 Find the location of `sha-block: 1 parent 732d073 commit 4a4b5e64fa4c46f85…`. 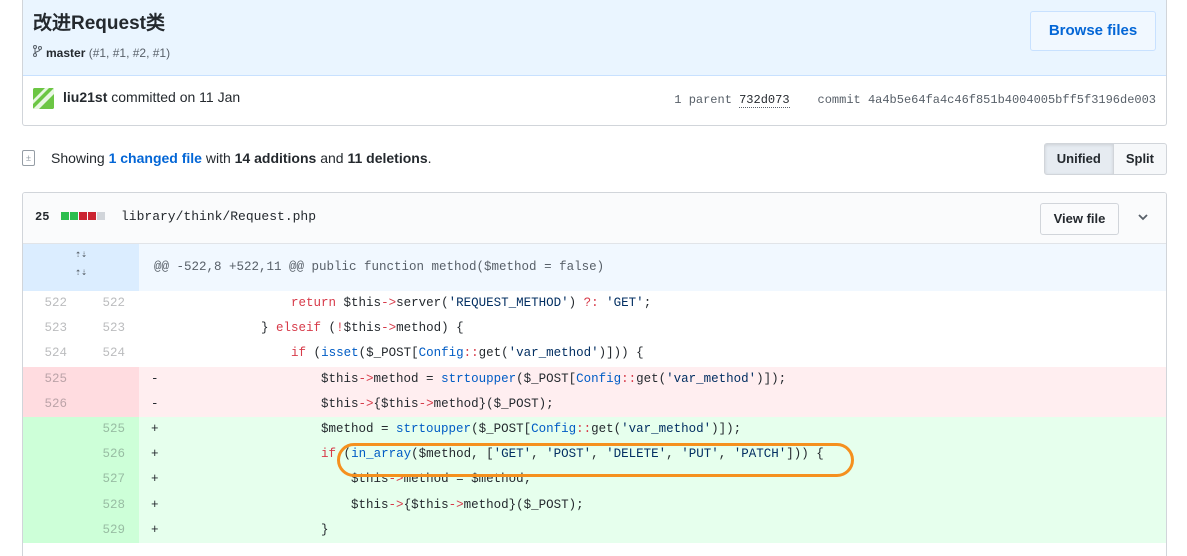

sha-block: 1 parent 732d073 commit 4a4b5e64fa4c46f85… is located at coordinates (915, 100).